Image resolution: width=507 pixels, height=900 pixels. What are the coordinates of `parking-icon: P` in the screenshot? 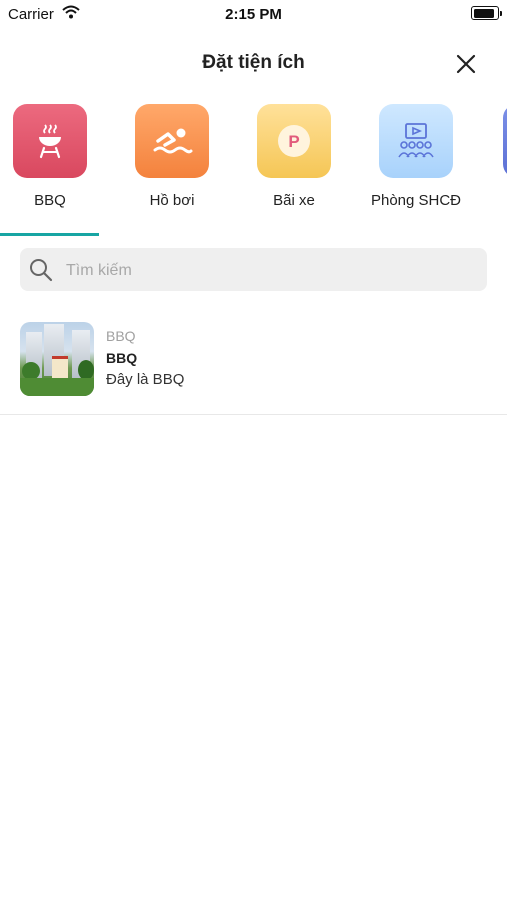 It's located at (294, 141).